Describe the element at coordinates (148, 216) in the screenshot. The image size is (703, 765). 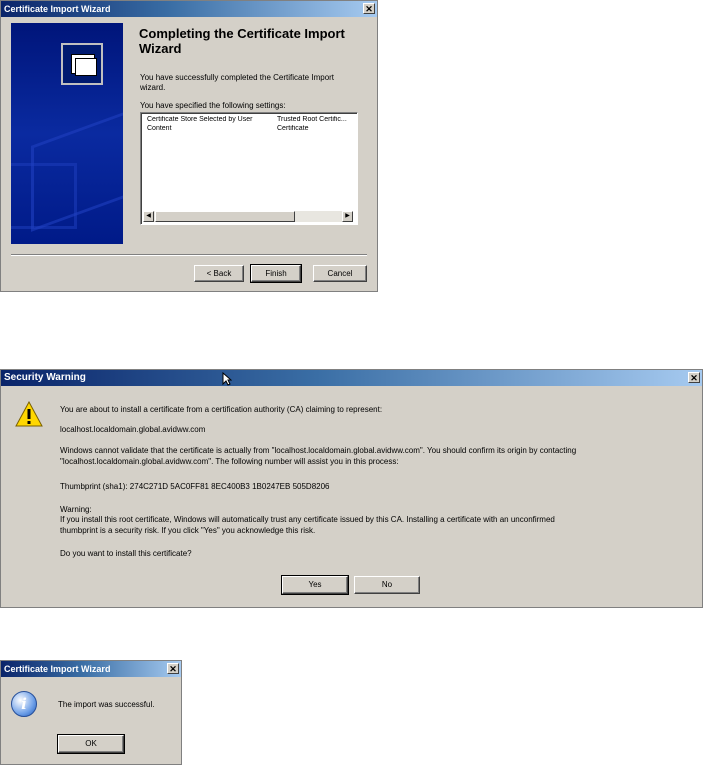
I see `scroll-left-icon: ◀` at that location.